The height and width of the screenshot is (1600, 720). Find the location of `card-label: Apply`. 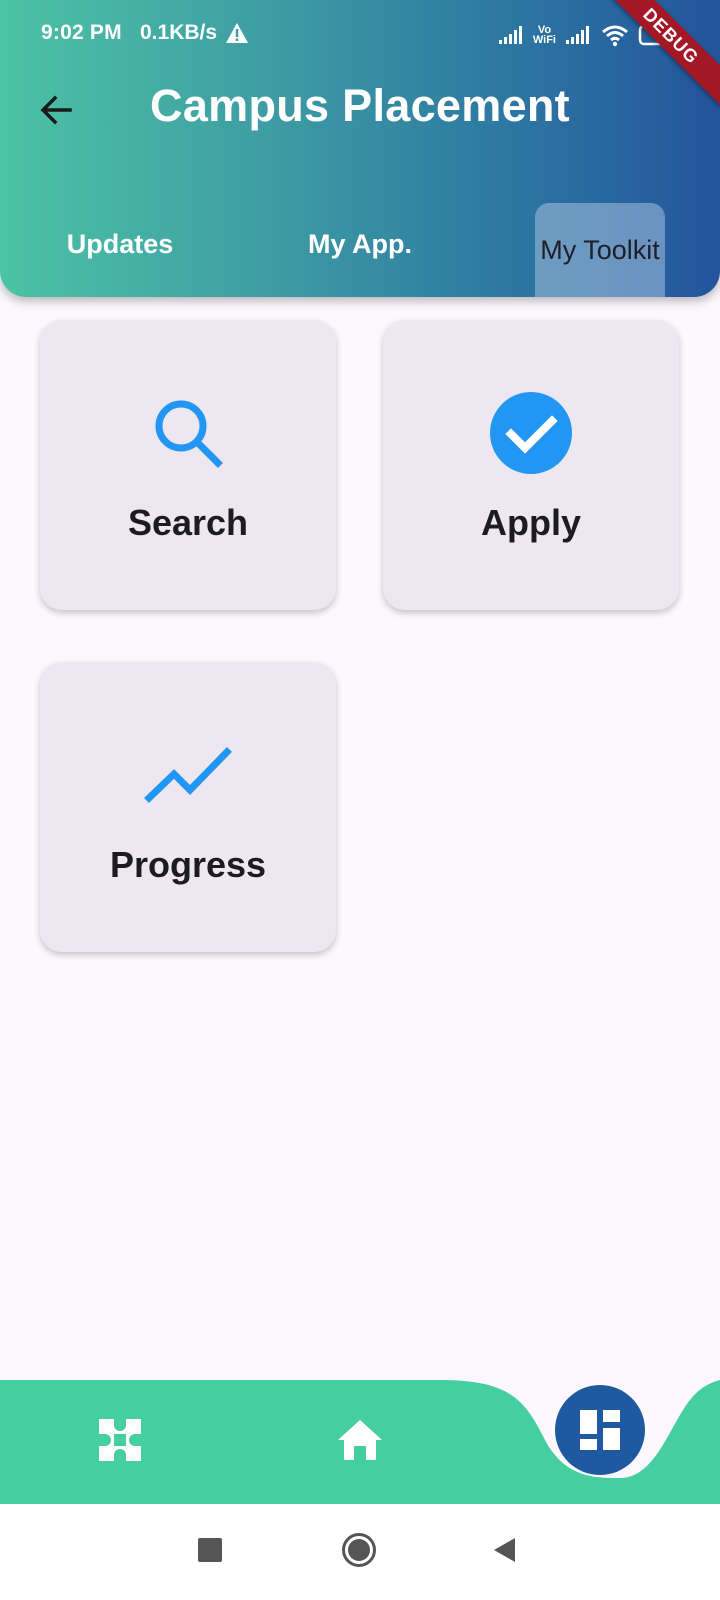

card-label: Apply is located at coordinates (530, 522).